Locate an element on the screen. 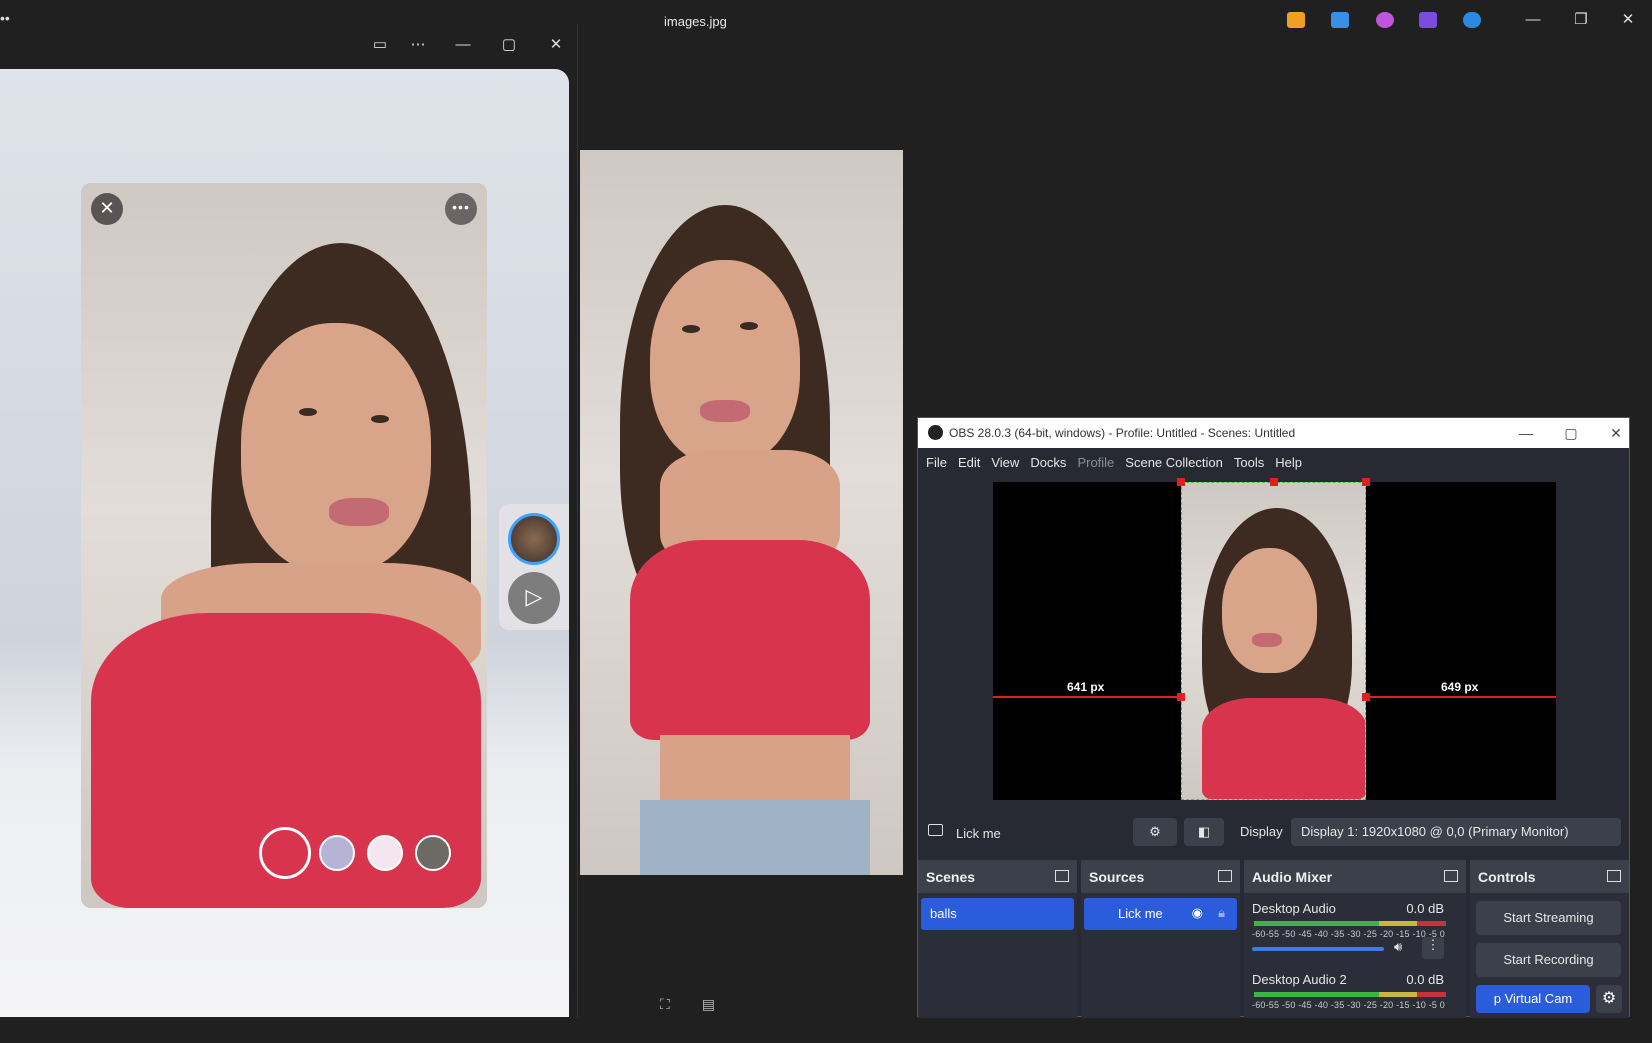 This screenshot has width=1652, height=1043. source-filters-button: ◧ is located at coordinates (1204, 832).